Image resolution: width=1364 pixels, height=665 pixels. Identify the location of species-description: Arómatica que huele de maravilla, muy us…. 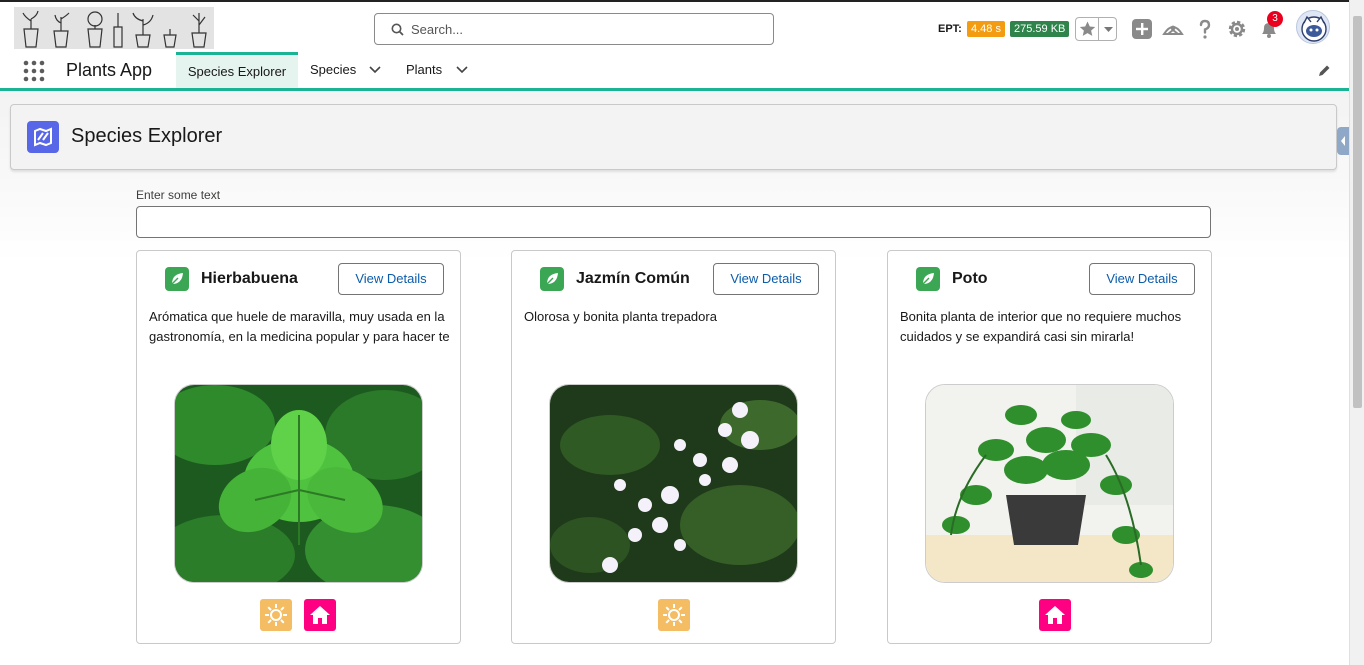
(299, 326).